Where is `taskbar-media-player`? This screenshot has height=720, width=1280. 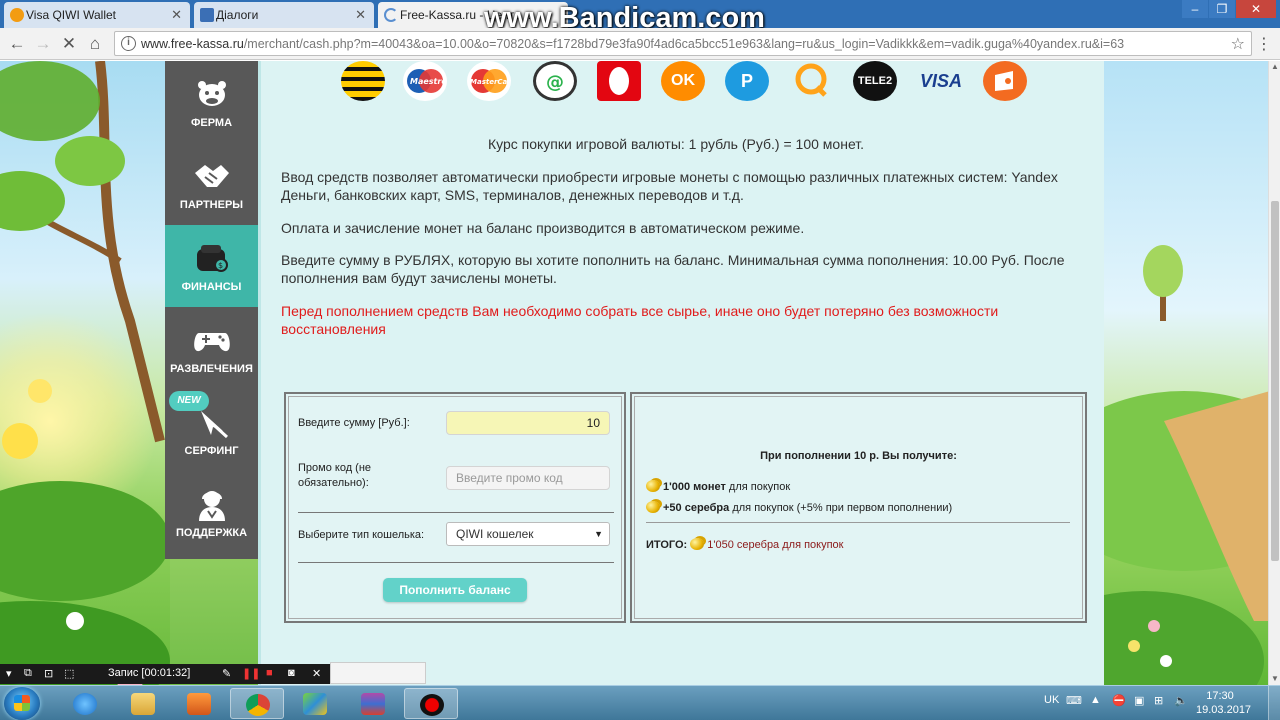 taskbar-media-player is located at coordinates (199, 703).